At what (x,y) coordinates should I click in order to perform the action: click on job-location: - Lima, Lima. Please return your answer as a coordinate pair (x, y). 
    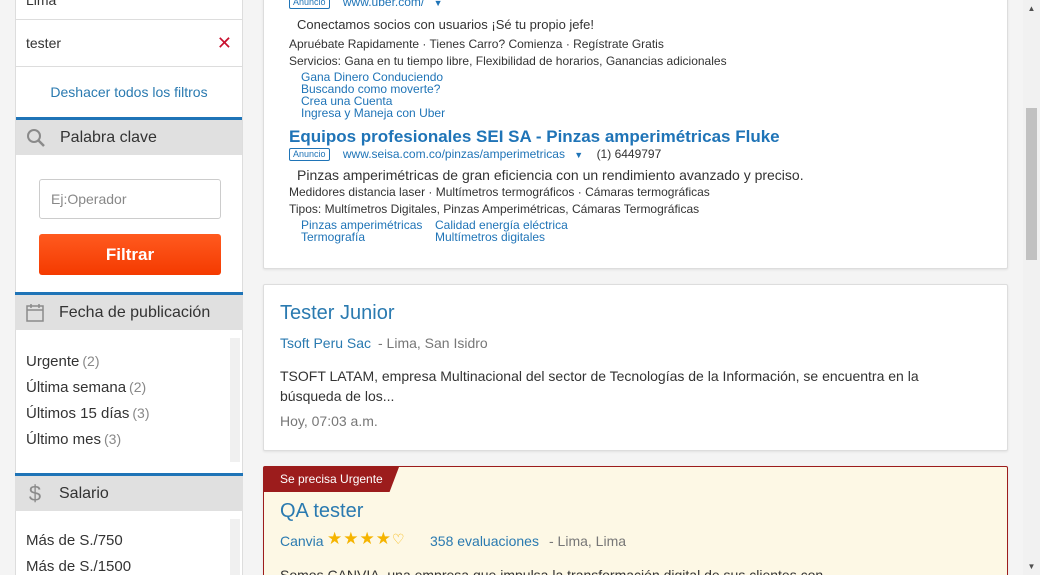
    Looking at the image, I should click on (588, 541).